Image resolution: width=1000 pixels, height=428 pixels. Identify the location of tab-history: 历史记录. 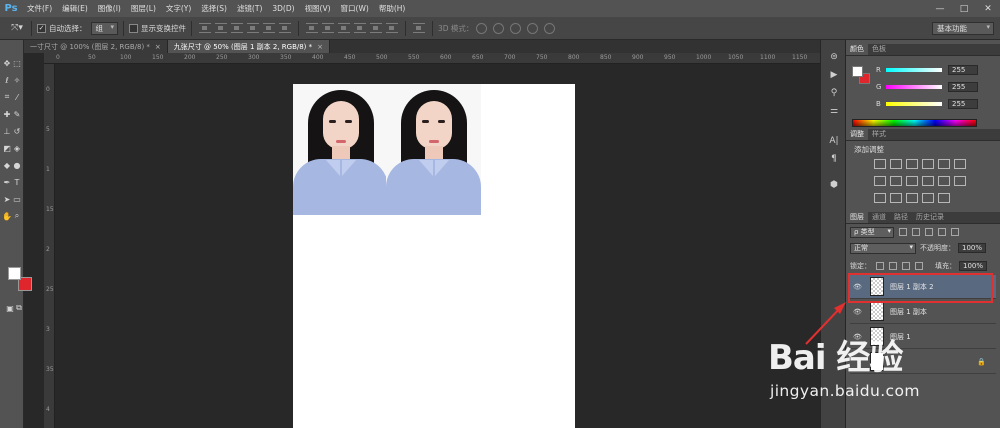
(930, 217).